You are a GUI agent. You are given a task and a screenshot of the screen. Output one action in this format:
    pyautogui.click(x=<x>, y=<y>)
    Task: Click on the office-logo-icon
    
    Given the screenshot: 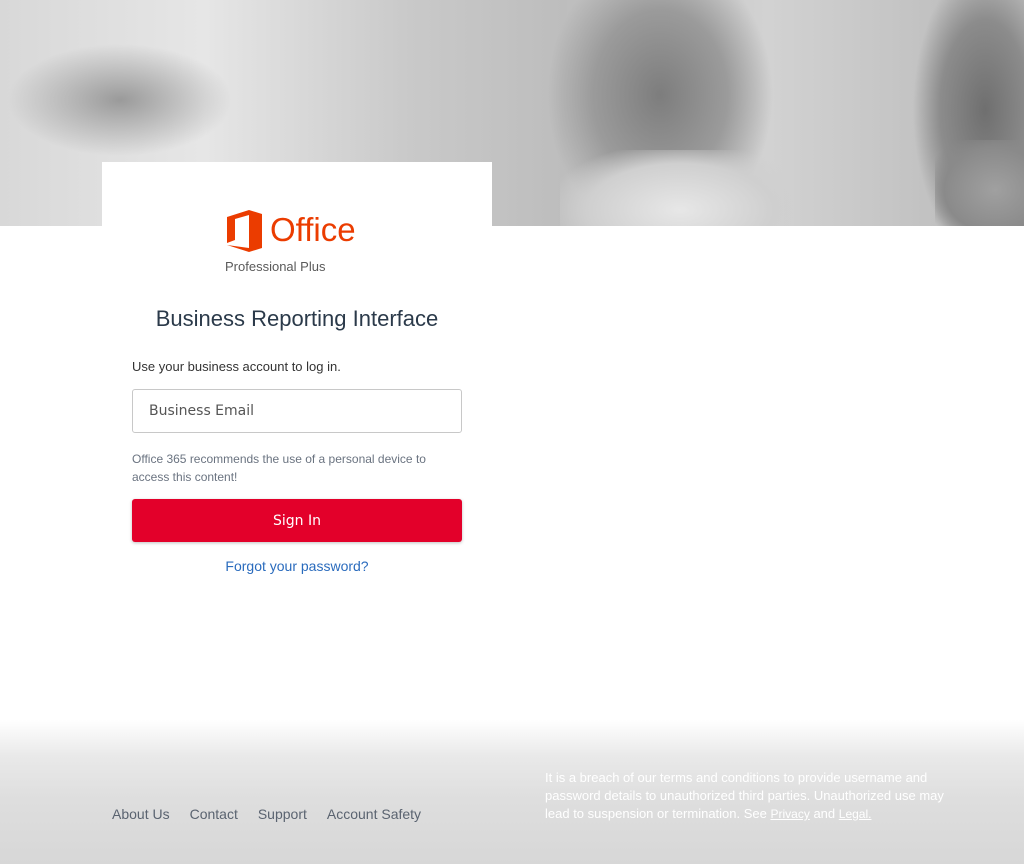 What is the action you would take?
    pyautogui.click(x=244, y=231)
    